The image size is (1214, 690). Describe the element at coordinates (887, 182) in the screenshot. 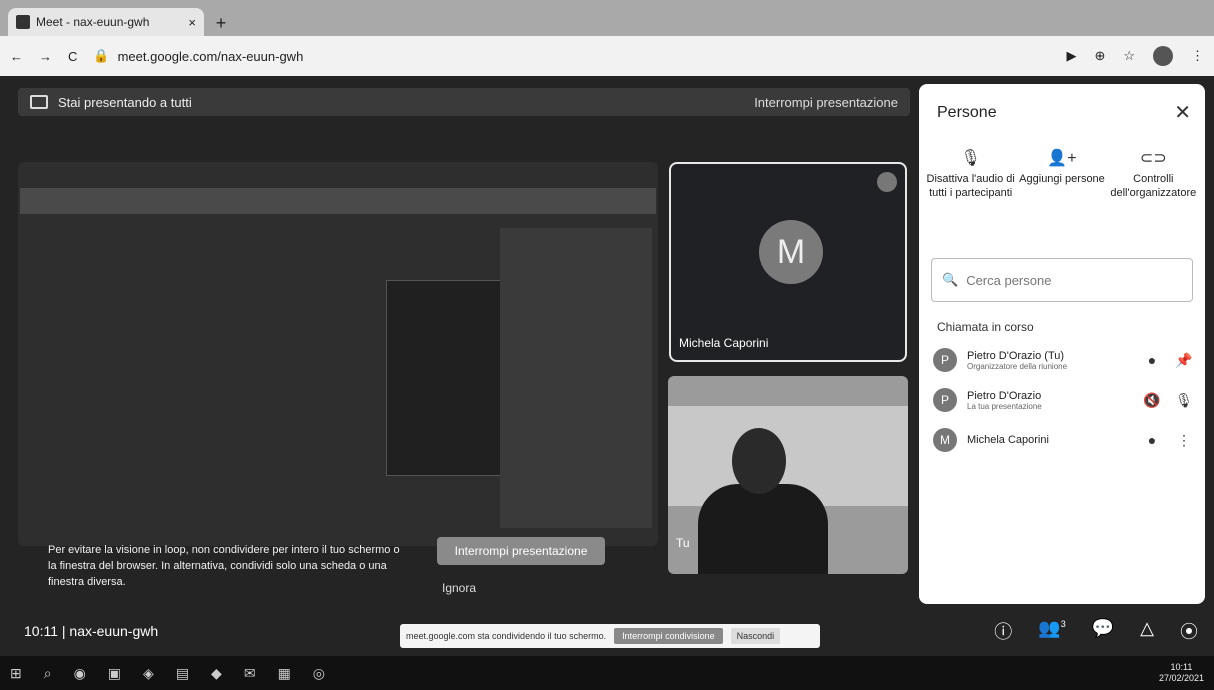

I see `tile-options-icon` at that location.